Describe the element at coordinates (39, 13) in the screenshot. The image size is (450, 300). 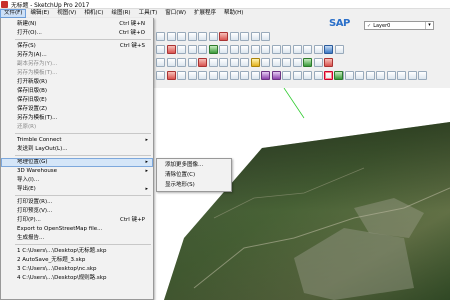
I see `menu-edit: 编辑(E)` at that location.